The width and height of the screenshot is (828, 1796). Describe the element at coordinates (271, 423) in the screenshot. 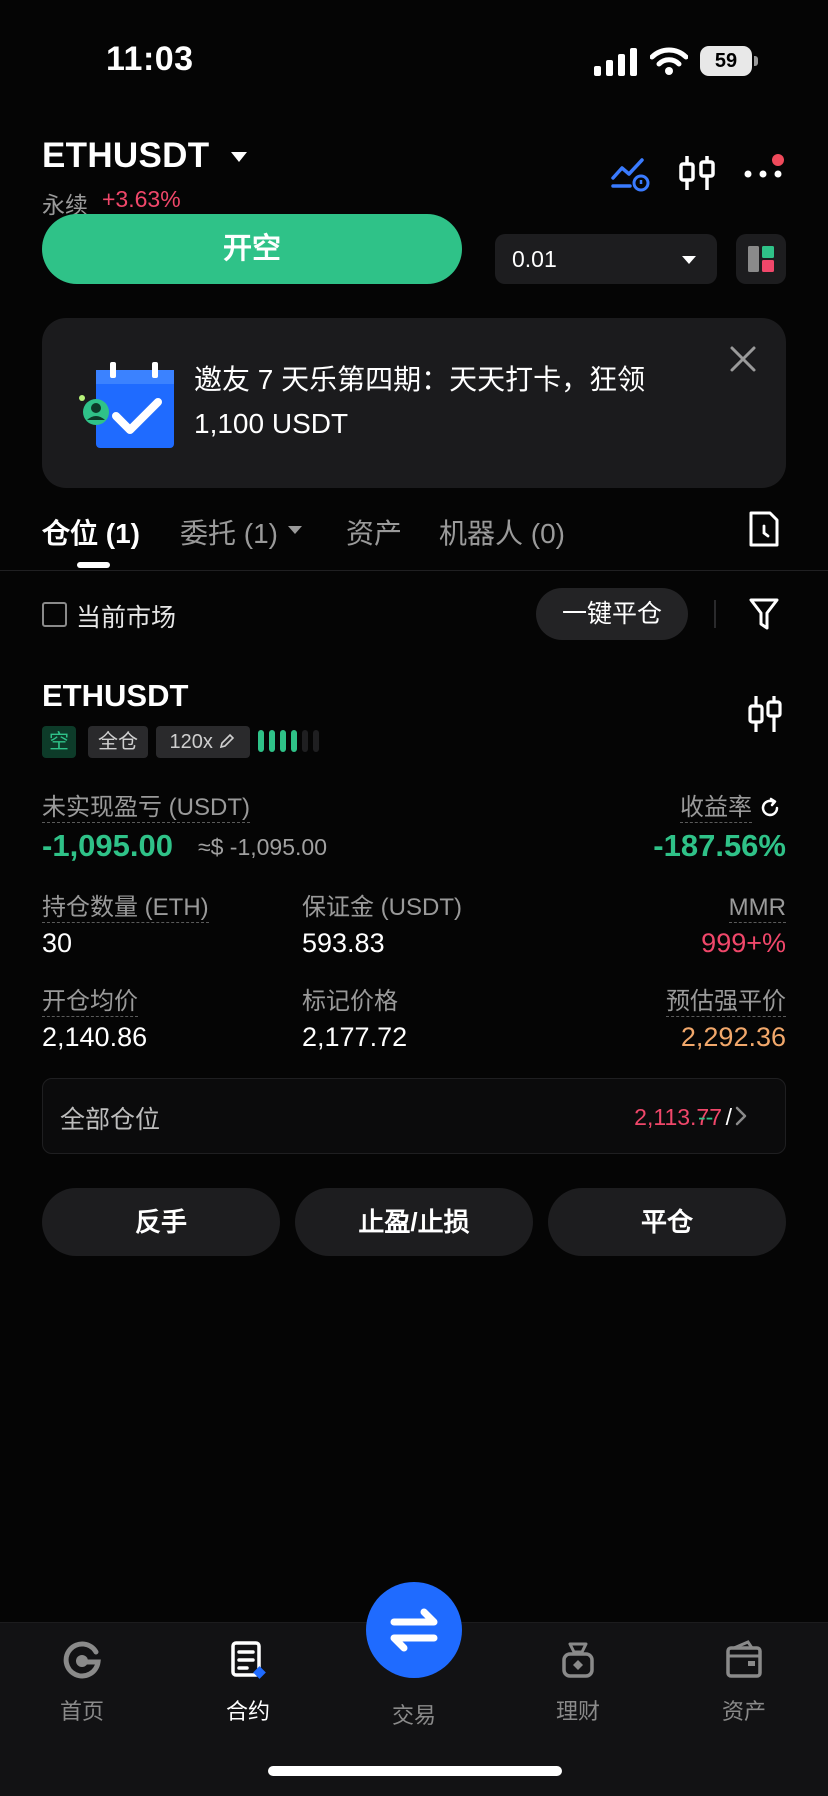

I see `banner-line-2: 1,100 USDT` at that location.